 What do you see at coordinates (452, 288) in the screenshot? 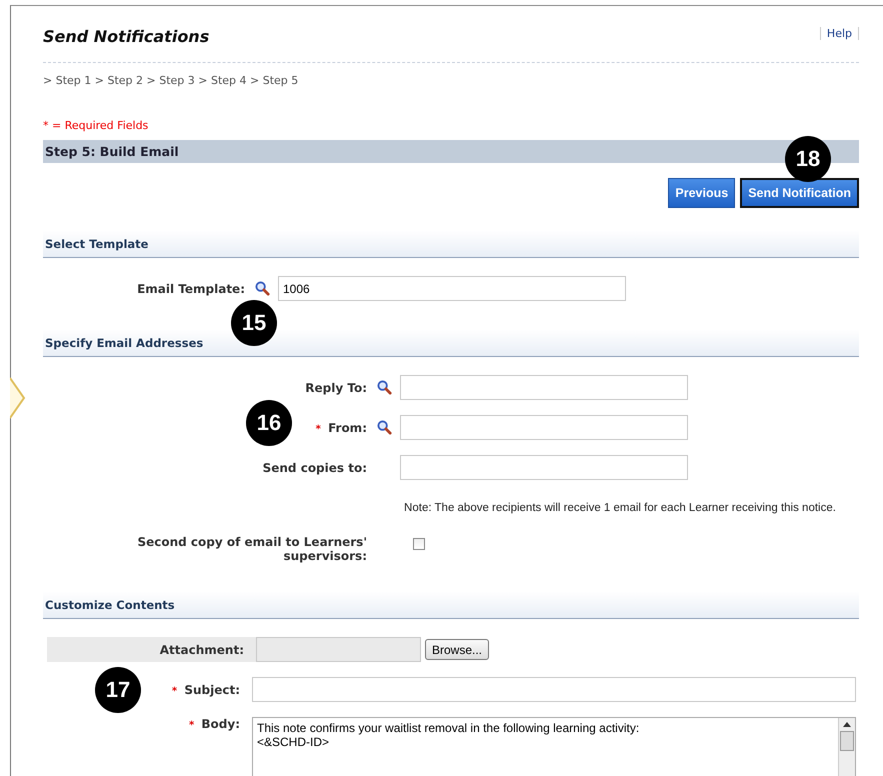
I see `text-field: 1006` at bounding box center [452, 288].